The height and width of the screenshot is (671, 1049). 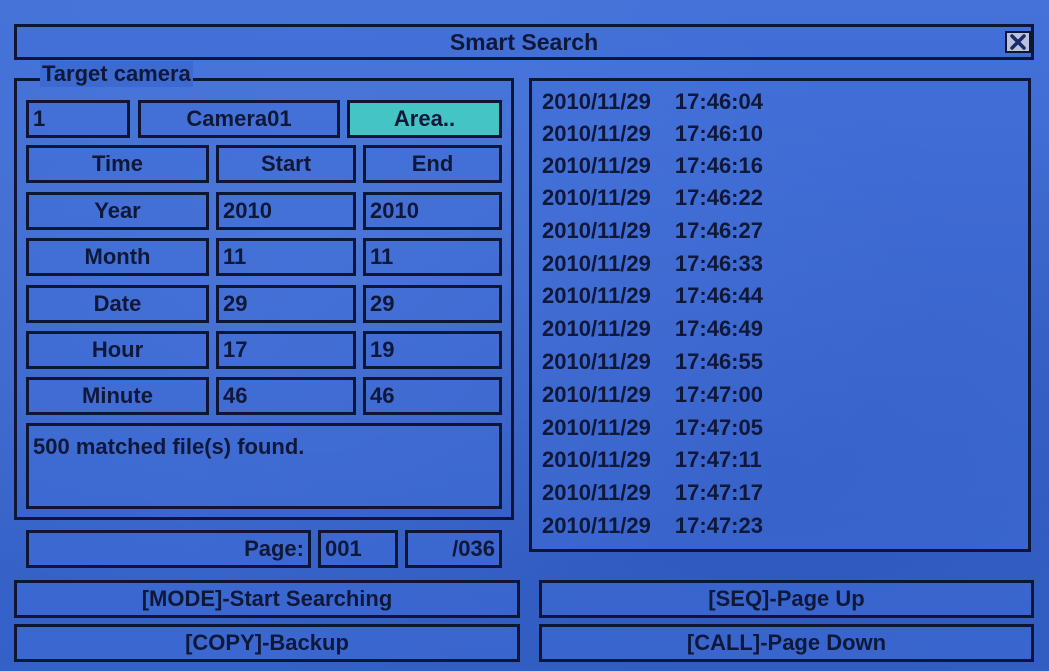 What do you see at coordinates (453, 549) in the screenshot?
I see `page-total: /036` at bounding box center [453, 549].